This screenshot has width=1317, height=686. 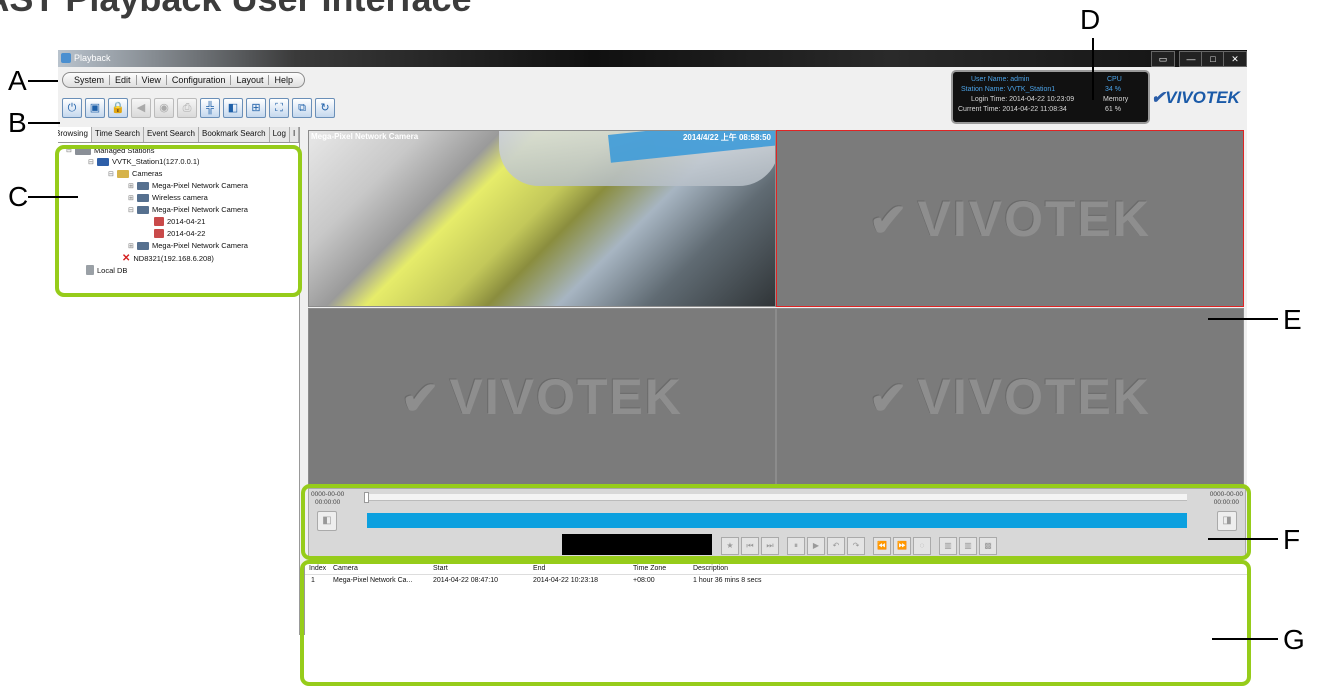 I want to click on title-bar: Playback ▭ — □ ✕, so click(x=652, y=58).